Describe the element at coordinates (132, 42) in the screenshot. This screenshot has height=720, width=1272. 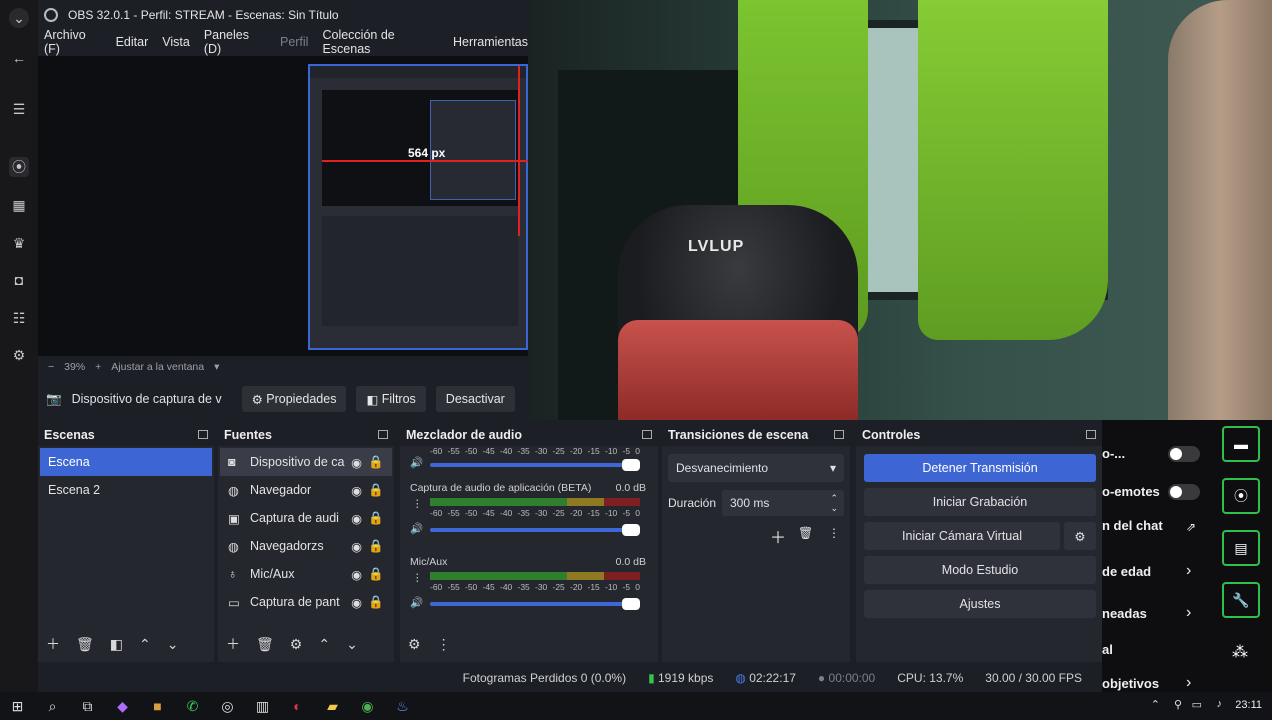
I see `menu-edit: Editar` at that location.